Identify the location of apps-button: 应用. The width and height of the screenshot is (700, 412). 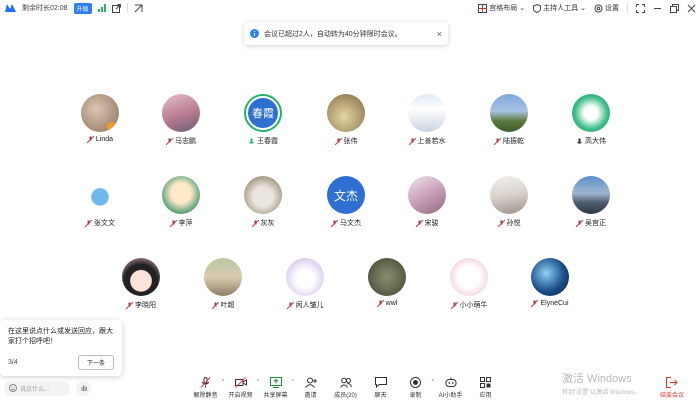
(485, 388).